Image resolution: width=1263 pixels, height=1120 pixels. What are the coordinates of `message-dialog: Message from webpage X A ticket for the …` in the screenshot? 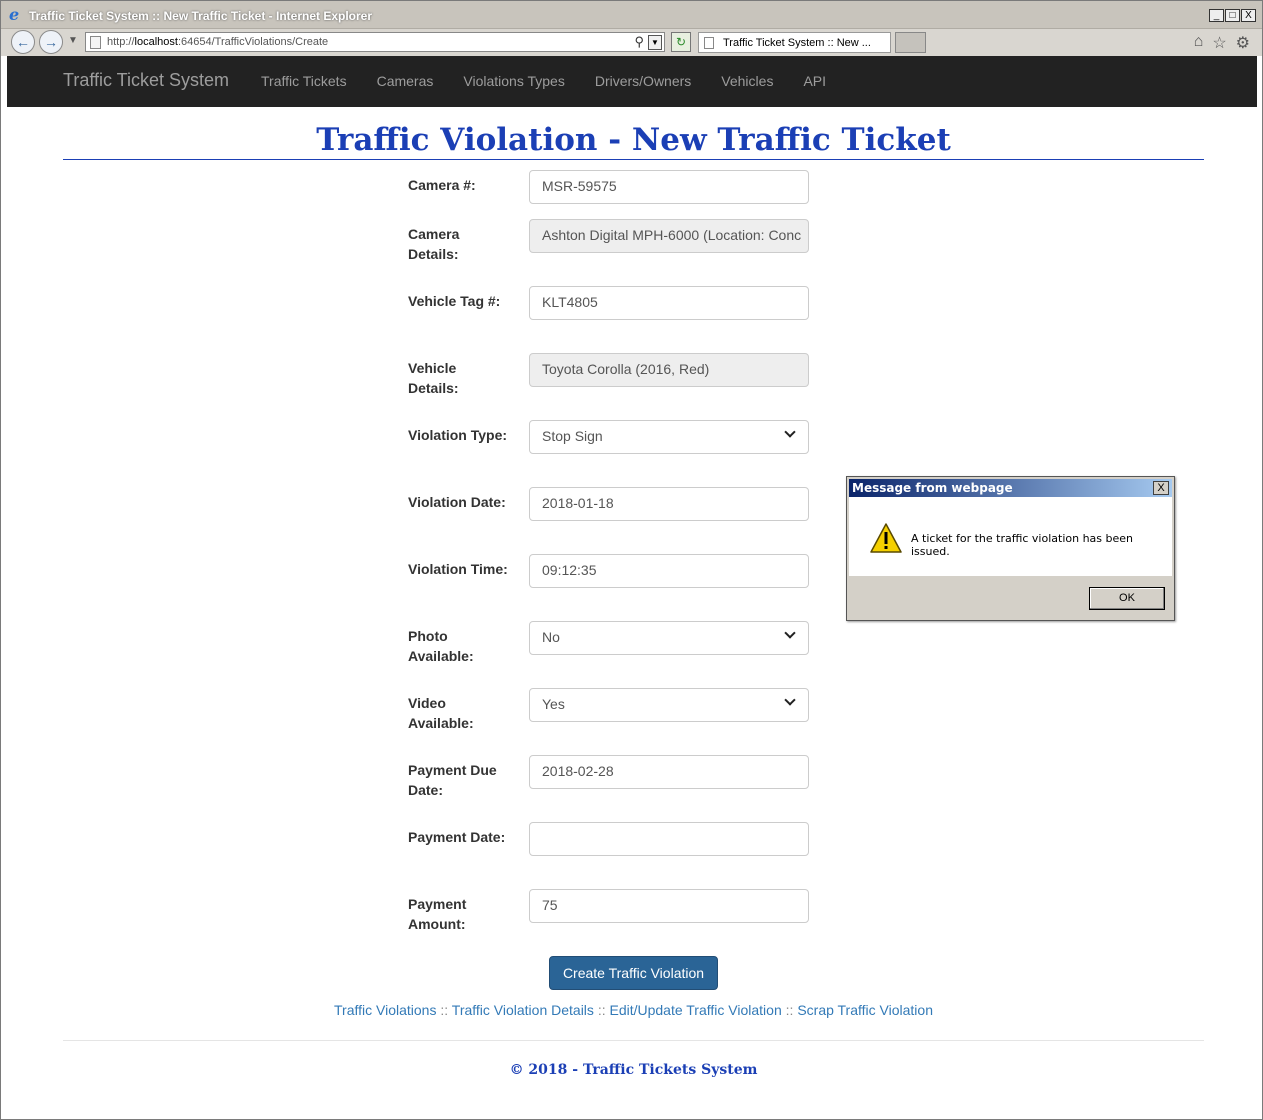 It's located at (1010, 548).